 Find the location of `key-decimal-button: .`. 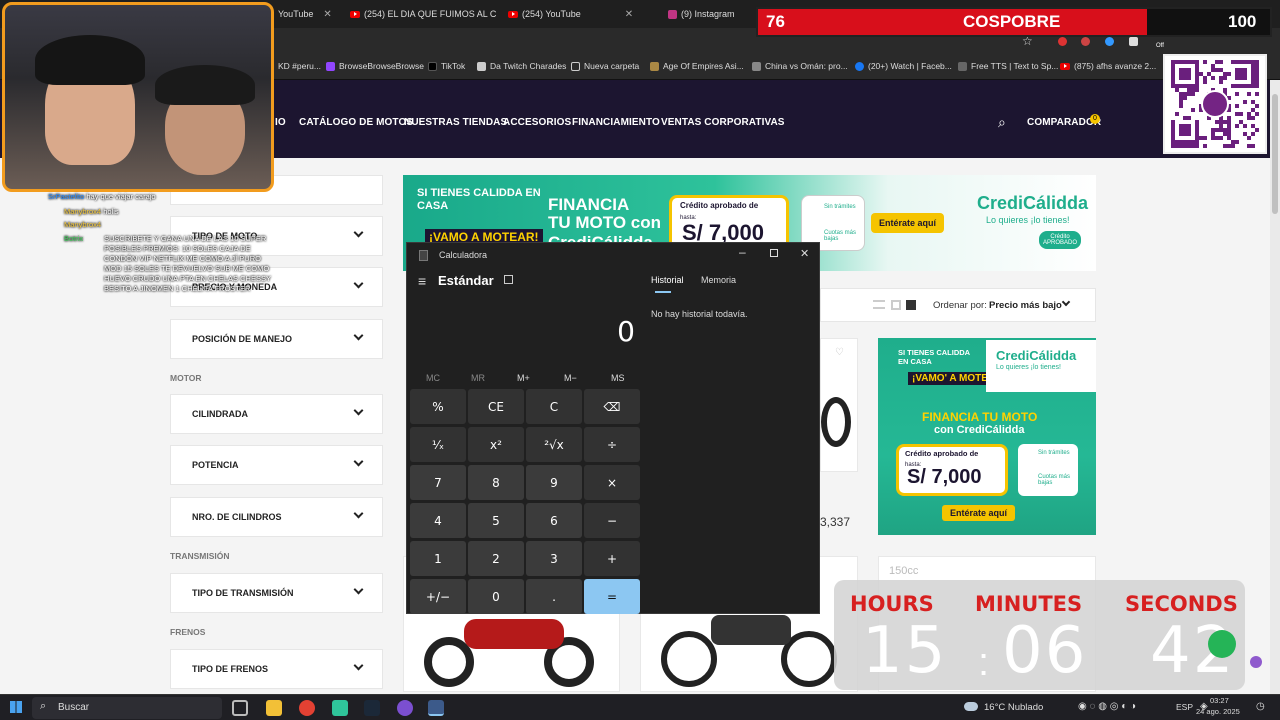

key-decimal-button: . is located at coordinates (554, 596).